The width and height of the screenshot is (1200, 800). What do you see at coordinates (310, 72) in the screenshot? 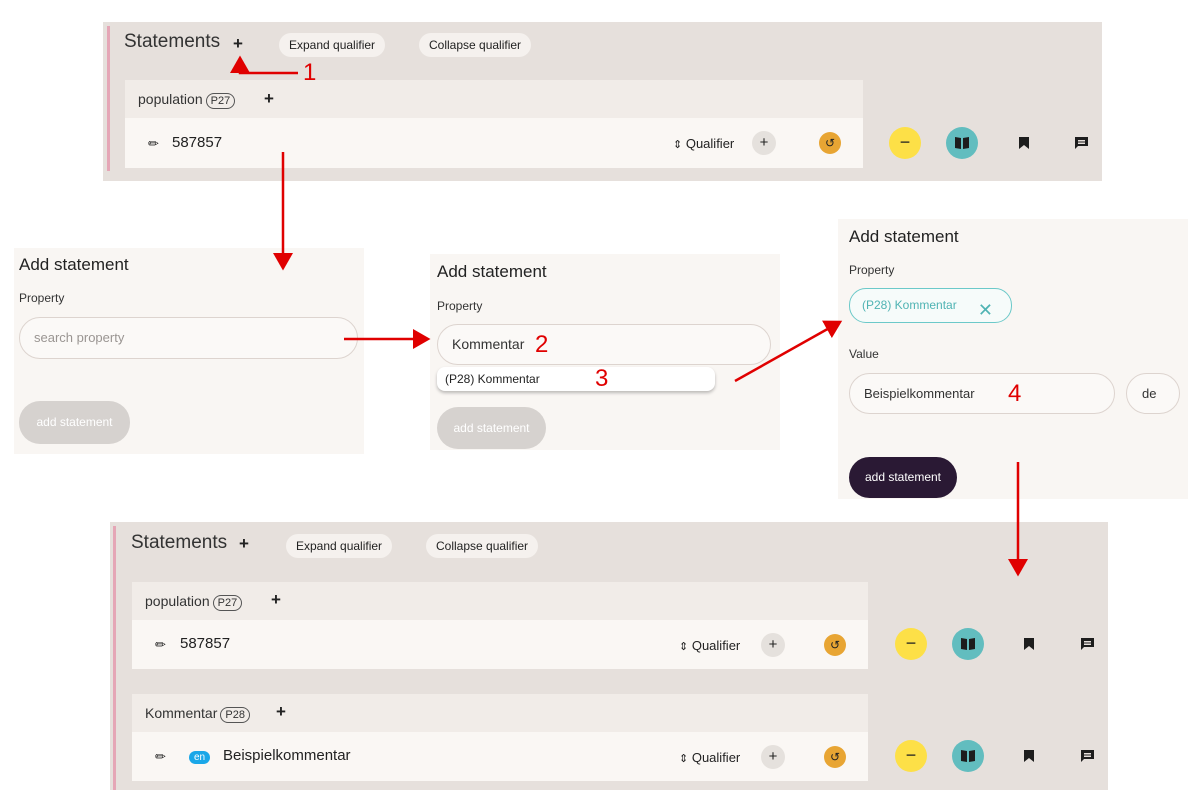
I see `annotation-number: 1` at bounding box center [310, 72].